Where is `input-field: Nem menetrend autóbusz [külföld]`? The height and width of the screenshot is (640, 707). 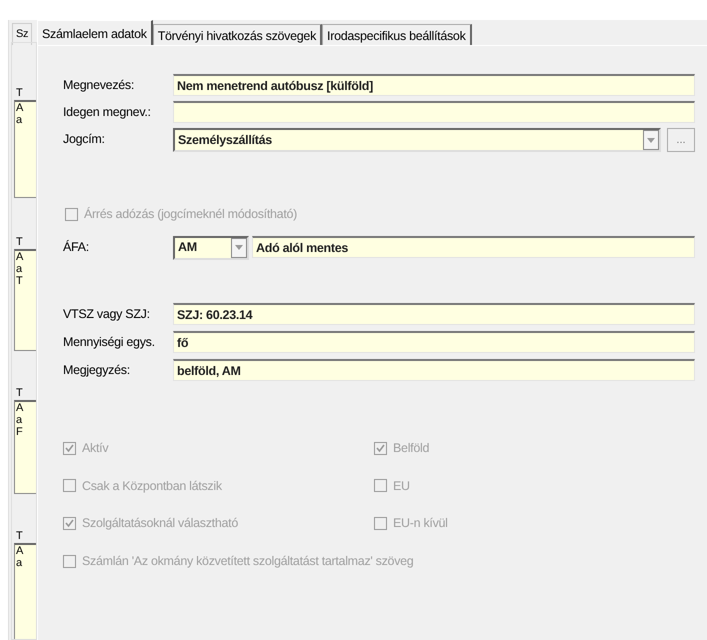 input-field: Nem menetrend autóbusz [külföld] is located at coordinates (434, 85).